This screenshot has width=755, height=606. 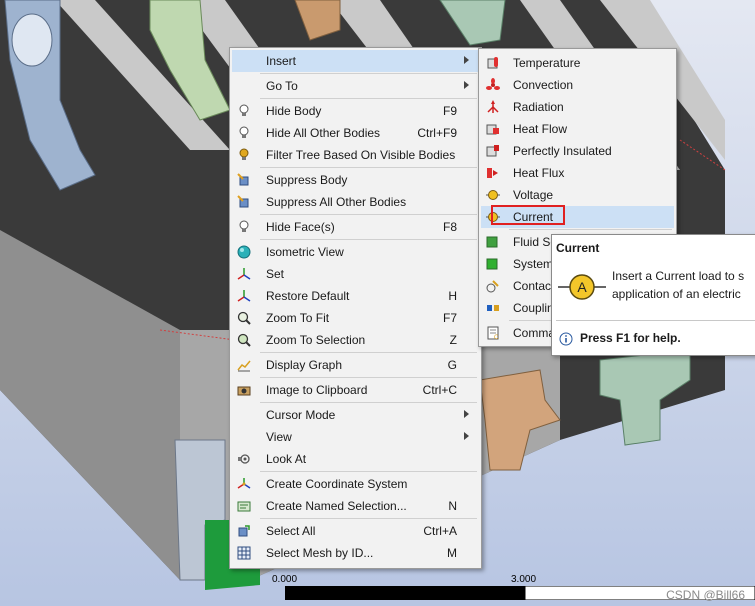 What do you see at coordinates (323, 133) in the screenshot?
I see `menu-item-label: Hide All Other Bodies` at bounding box center [323, 133].